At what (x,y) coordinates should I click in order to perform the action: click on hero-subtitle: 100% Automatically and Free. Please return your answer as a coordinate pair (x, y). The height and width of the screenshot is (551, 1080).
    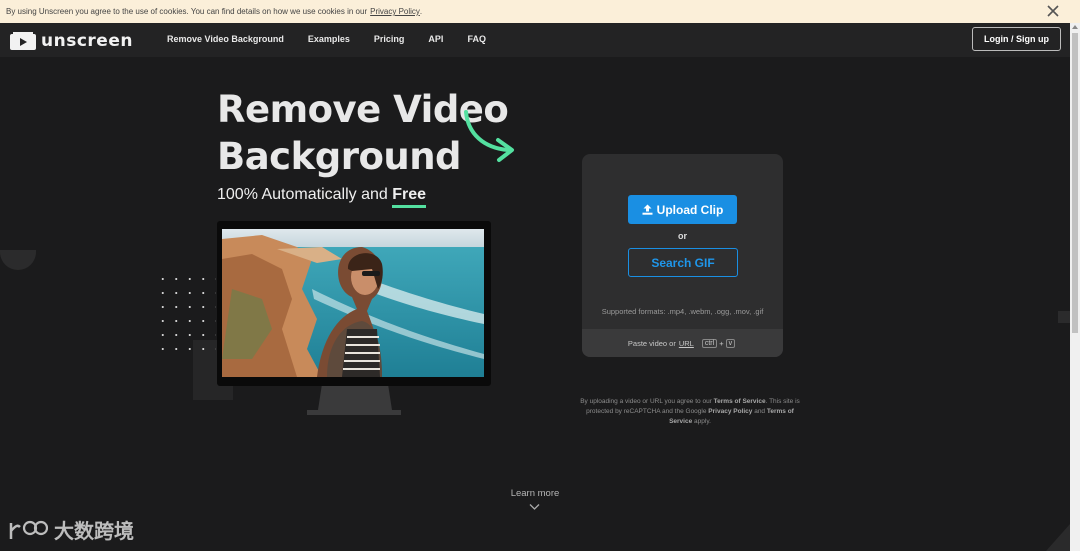
    Looking at the image, I should click on (322, 197).